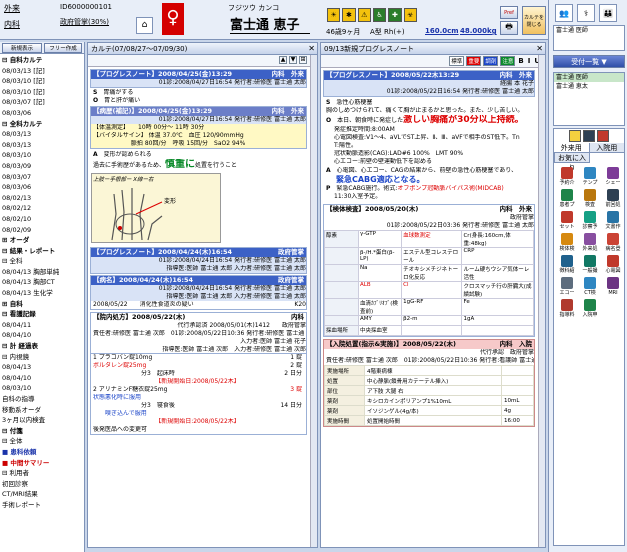  What do you see at coordinates (613, 264) in the screenshot?
I see `function-icon: 心電図` at bounding box center [613, 264].